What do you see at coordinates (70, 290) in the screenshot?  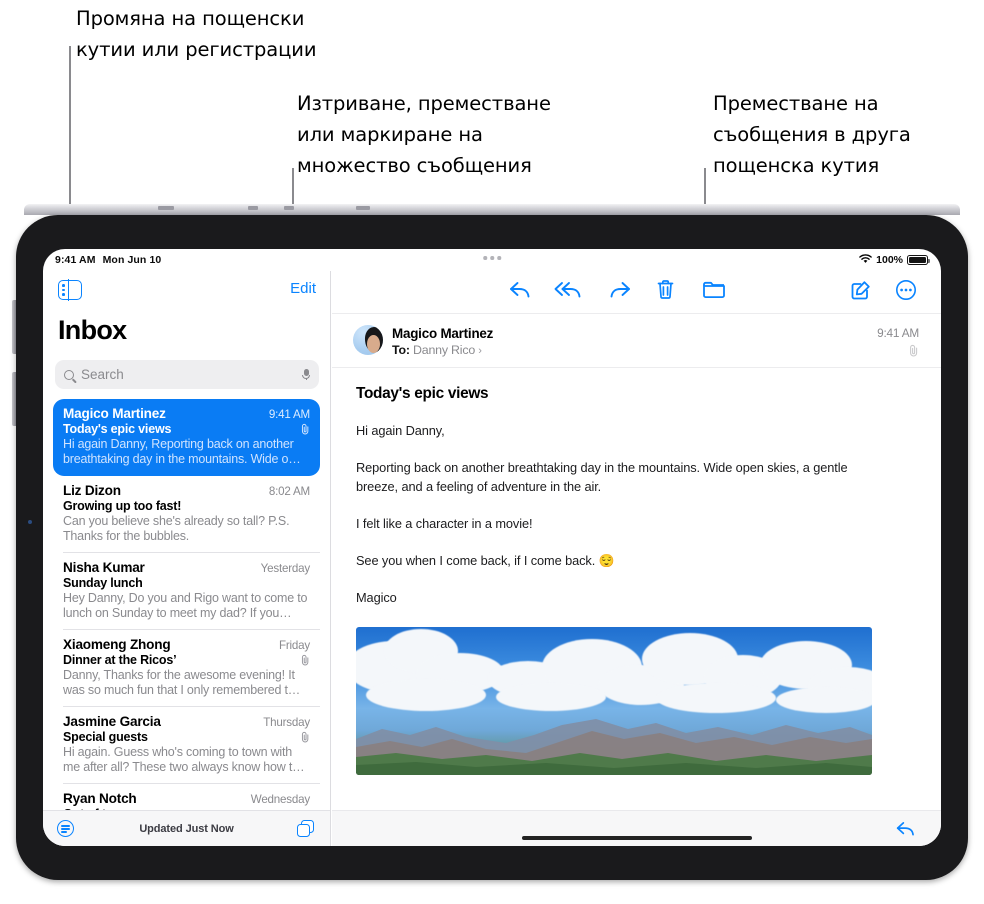 I see `sidebar-toggle-icon` at bounding box center [70, 290].